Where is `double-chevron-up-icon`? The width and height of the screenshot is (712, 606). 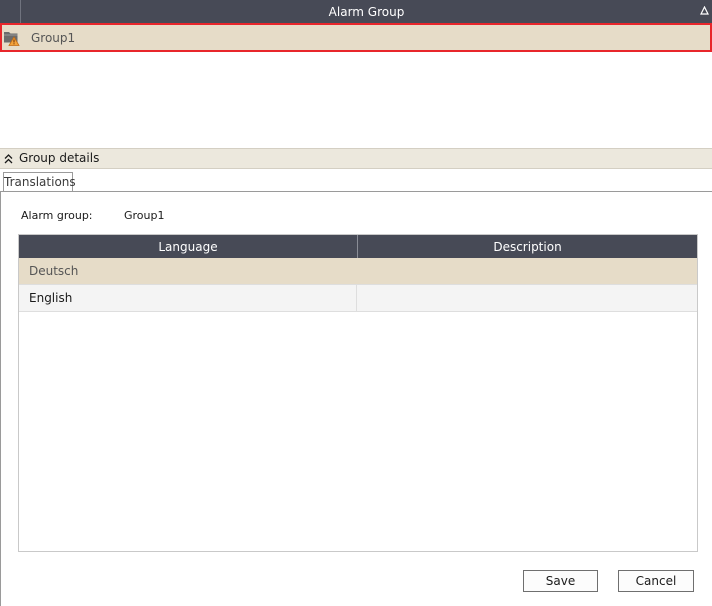 double-chevron-up-icon is located at coordinates (8, 159).